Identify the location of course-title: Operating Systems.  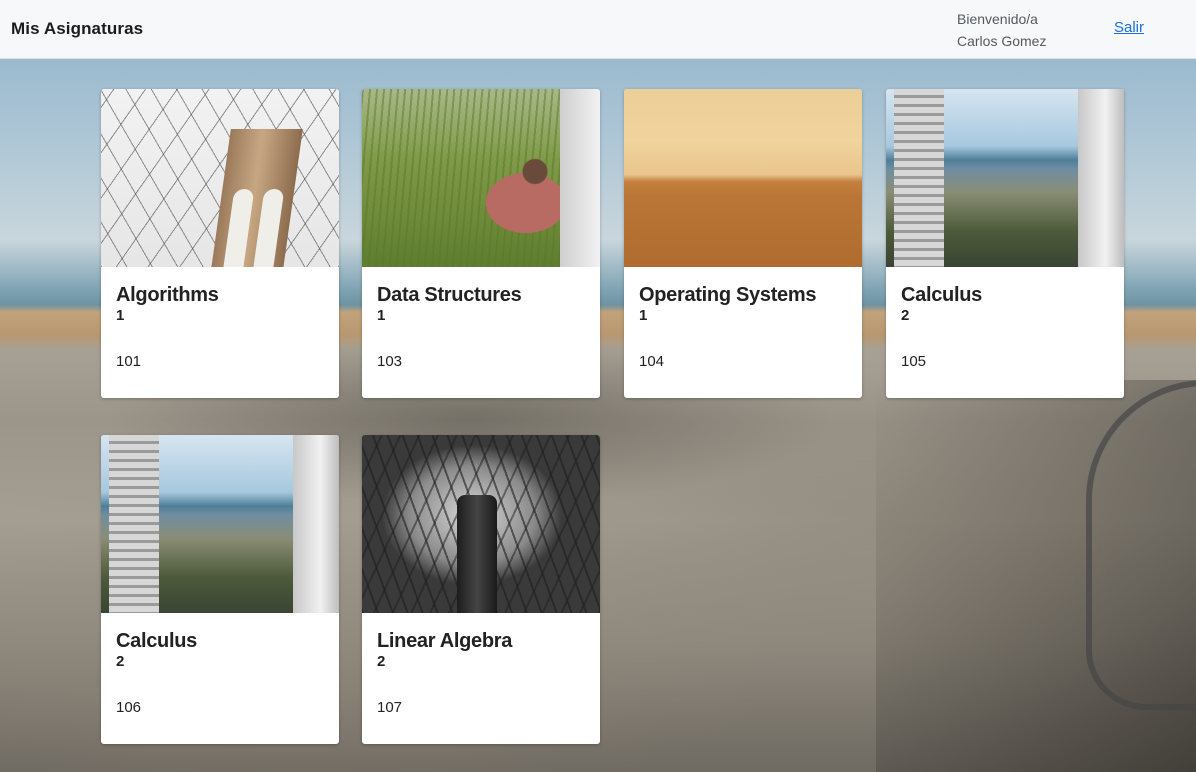
(728, 295).